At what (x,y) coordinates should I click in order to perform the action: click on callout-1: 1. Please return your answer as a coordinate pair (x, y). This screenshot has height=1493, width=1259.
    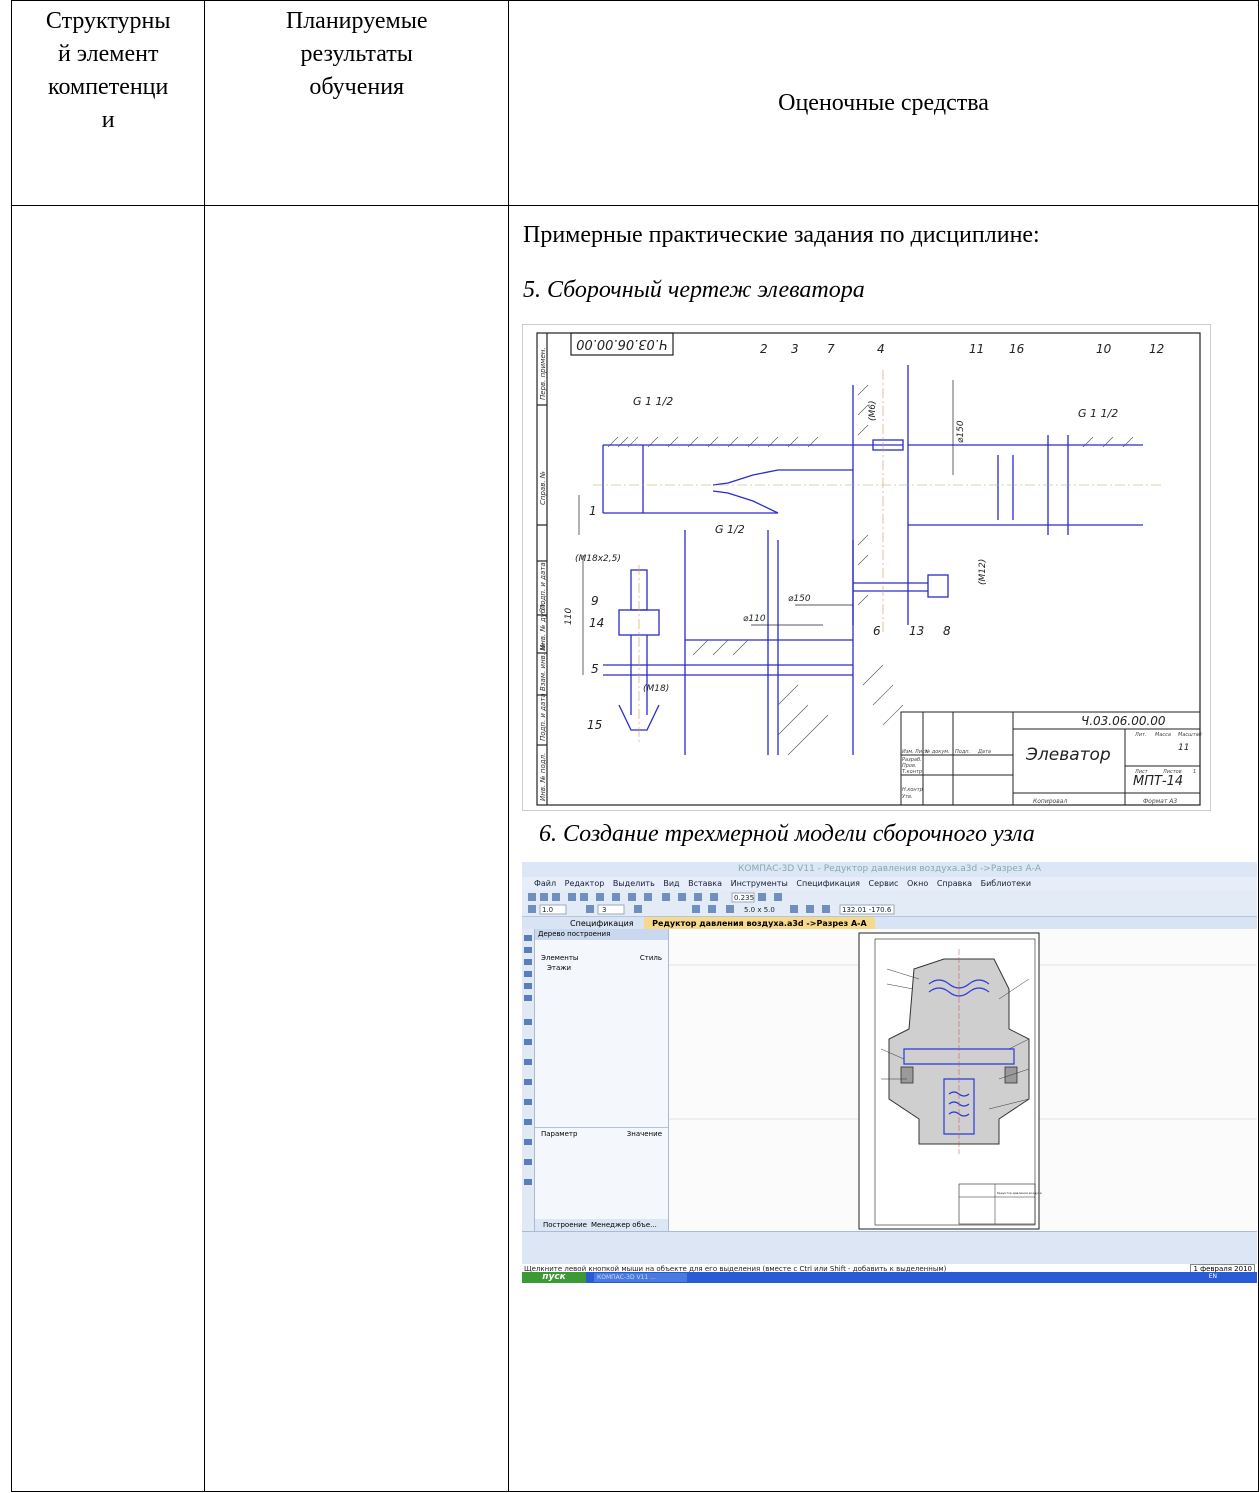
    Looking at the image, I should click on (593, 511).